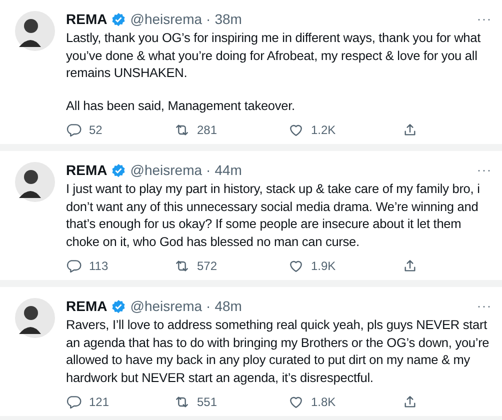 This screenshot has width=502, height=420. I want to click on tweet-text: Ravers, I’ll love to address something real quick yeah, pls guys NEVER start an agenda that has to do with bringing my Brothers or the OG’s down, you’re allowed to have my back in any ploy curated to put dirt on my name & my hardwork but NEVER start an agenda, it’s disrespectful., so click(278, 351).